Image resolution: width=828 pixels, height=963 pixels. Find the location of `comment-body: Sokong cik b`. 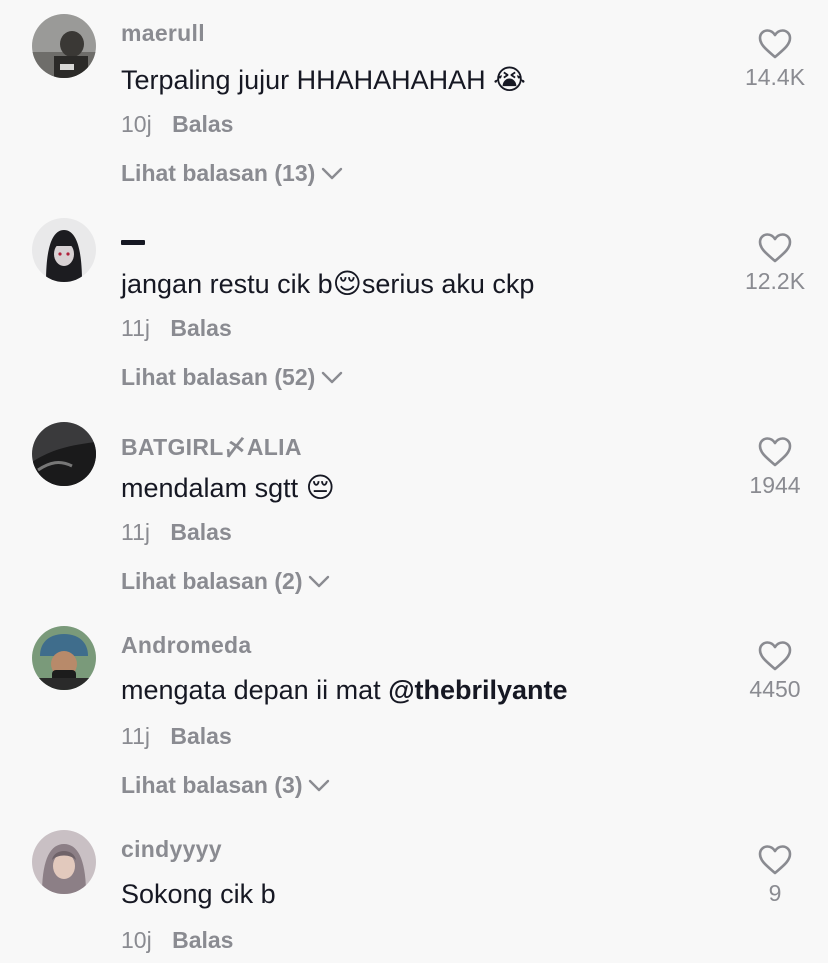

comment-body: Sokong cik b is located at coordinates (198, 894).